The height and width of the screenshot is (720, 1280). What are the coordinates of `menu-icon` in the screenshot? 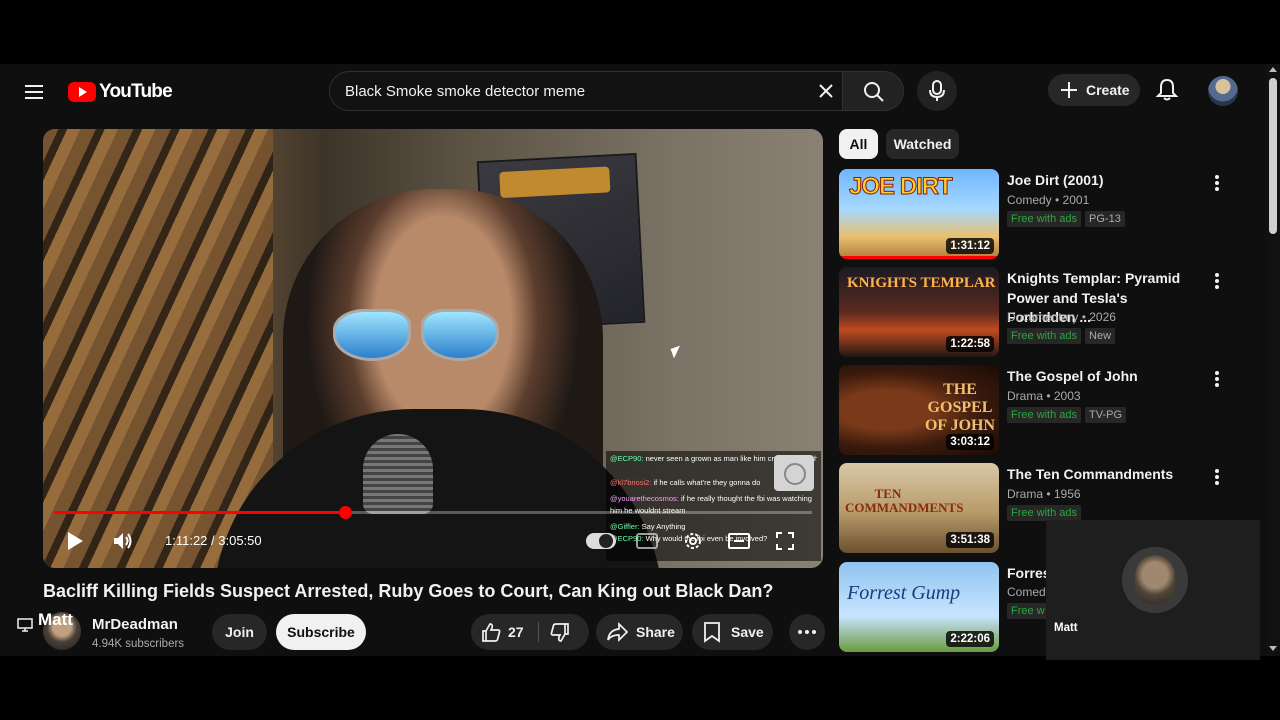 It's located at (34, 92).